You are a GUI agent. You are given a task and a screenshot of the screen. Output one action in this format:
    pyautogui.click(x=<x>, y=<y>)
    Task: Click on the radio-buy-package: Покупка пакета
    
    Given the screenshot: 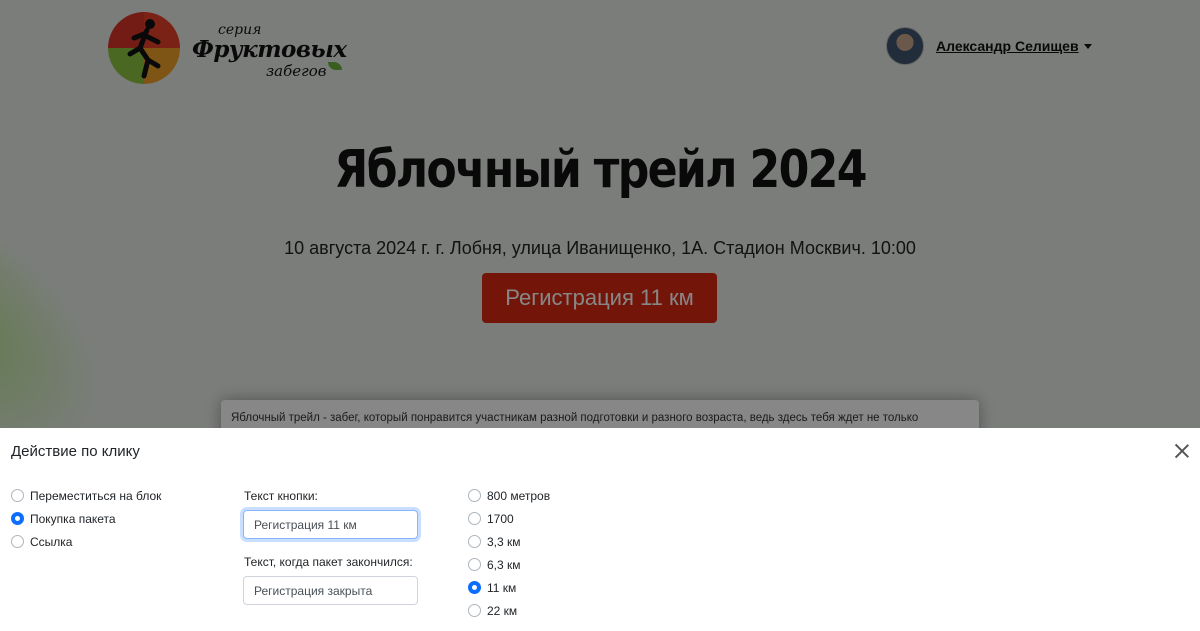 What is the action you would take?
    pyautogui.click(x=86, y=518)
    